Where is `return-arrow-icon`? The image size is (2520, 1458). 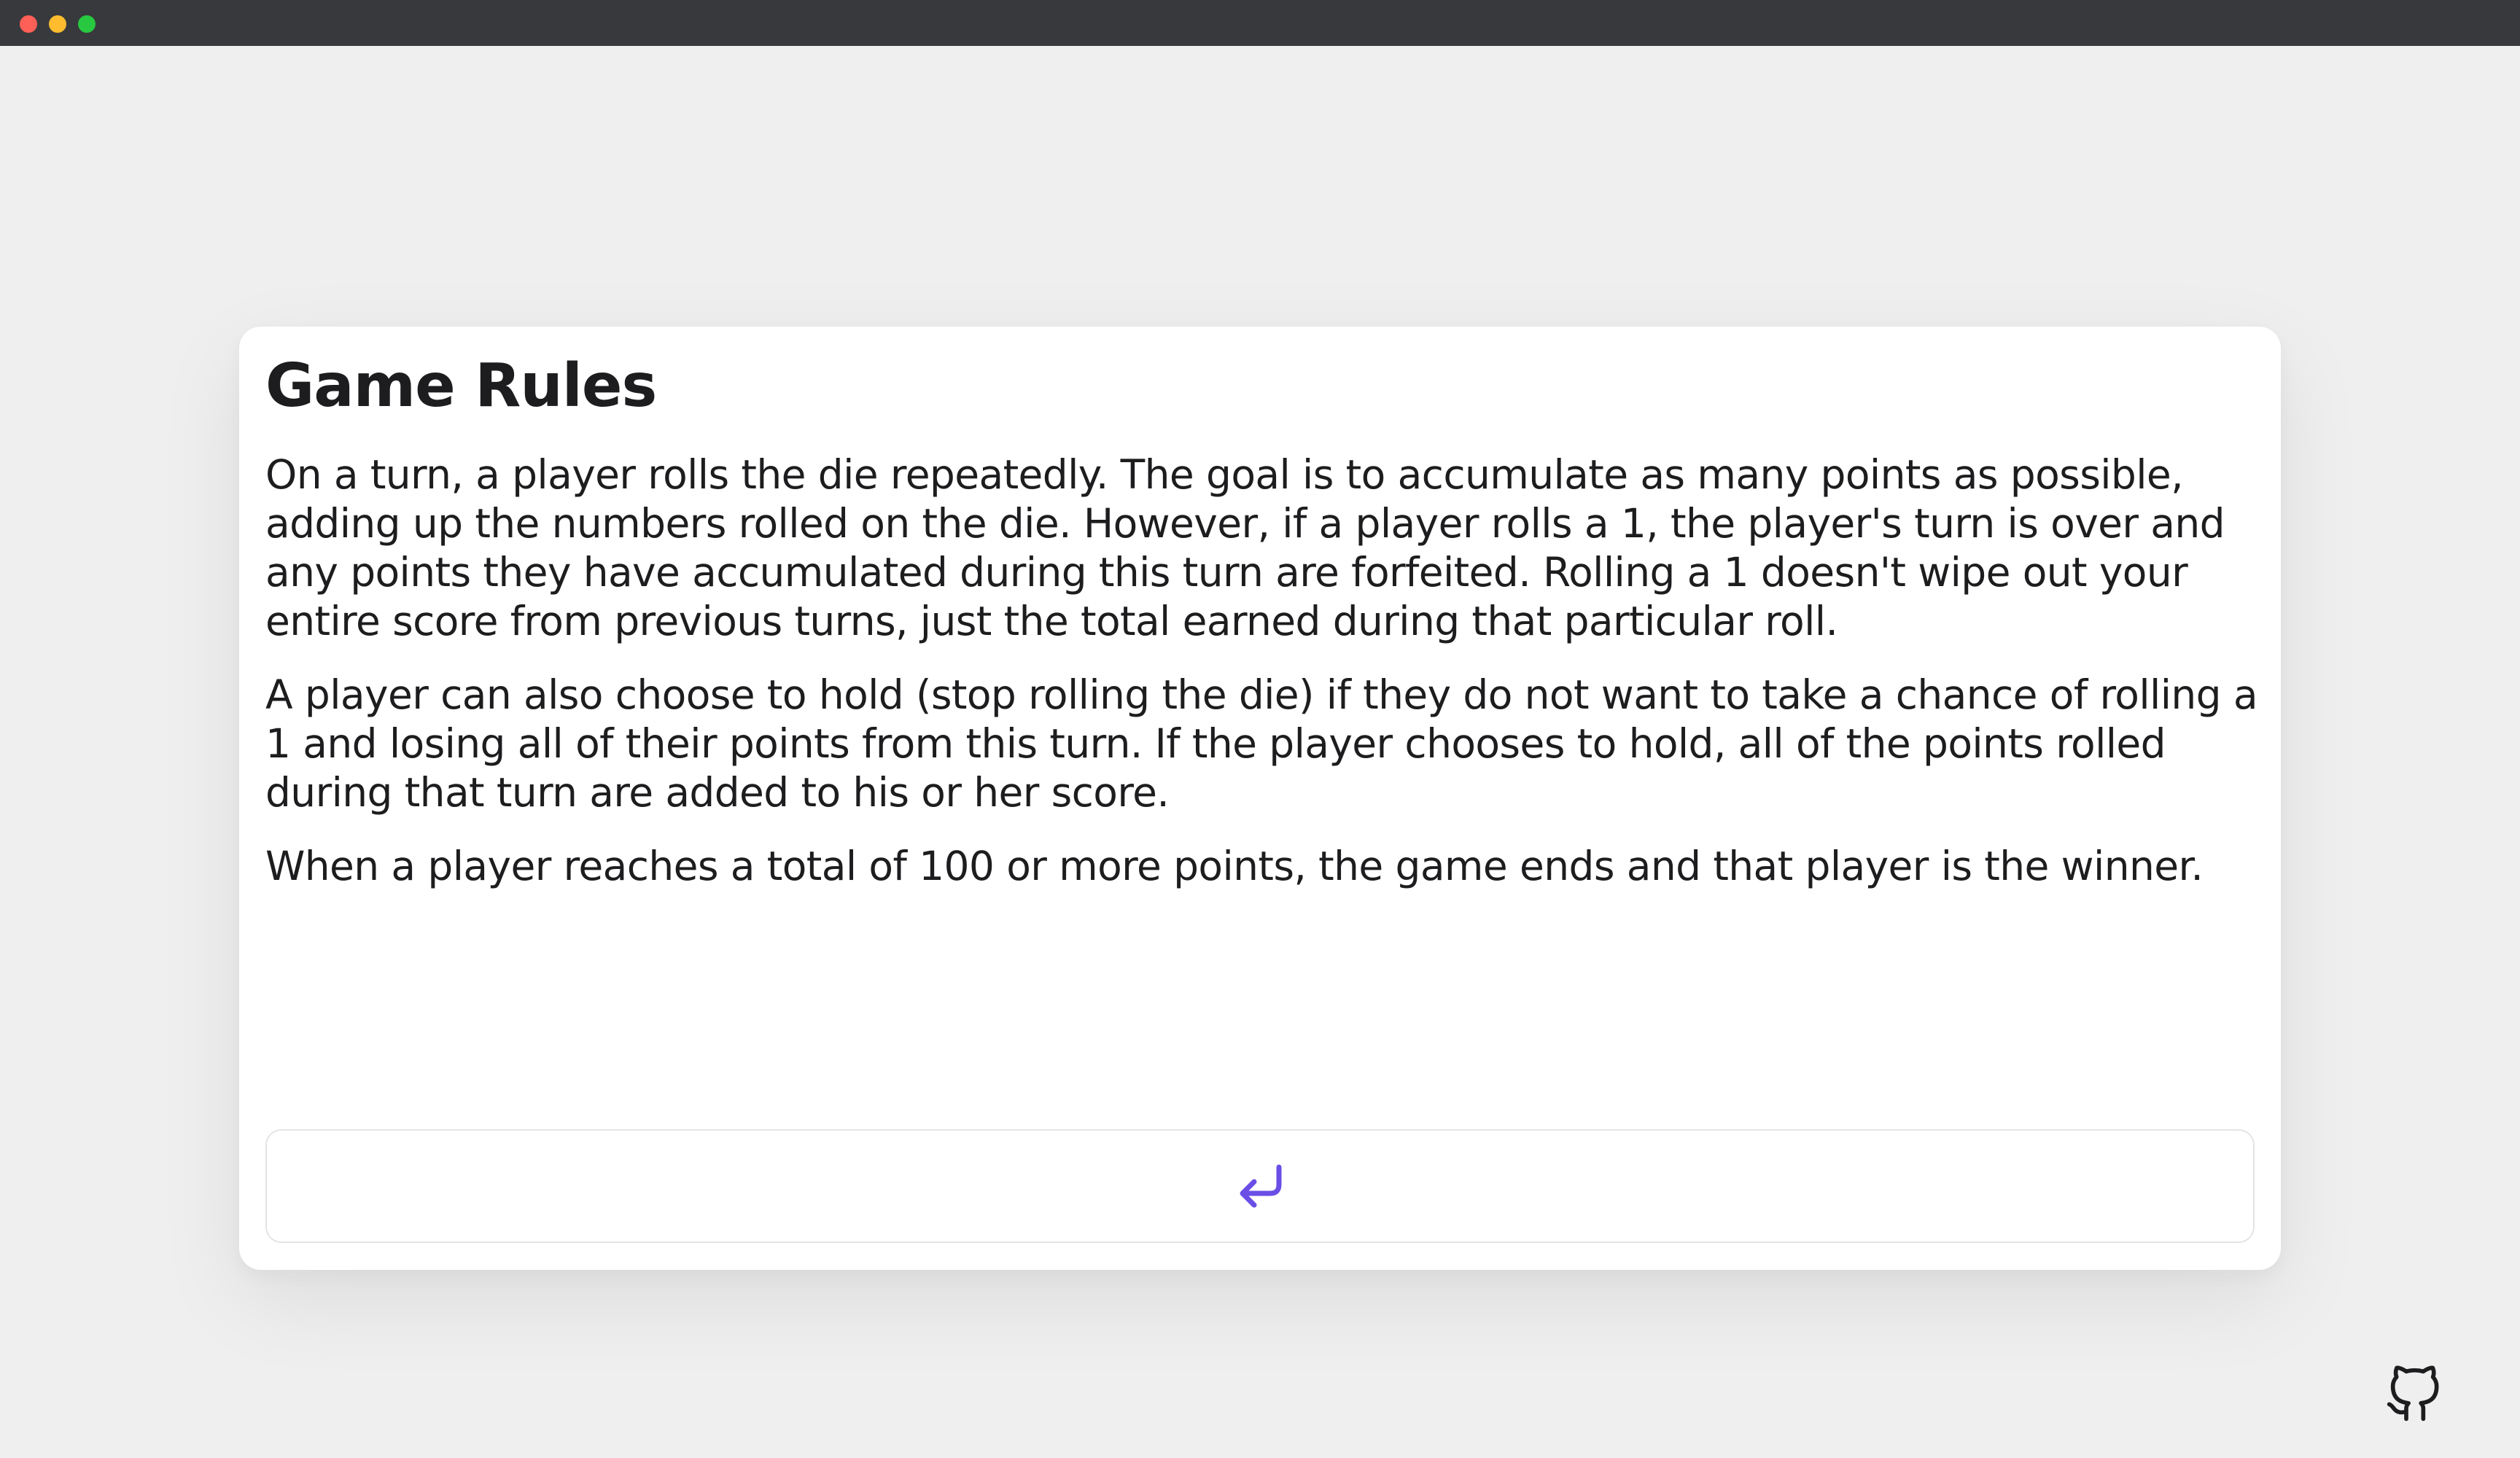
return-arrow-icon is located at coordinates (1261, 1186).